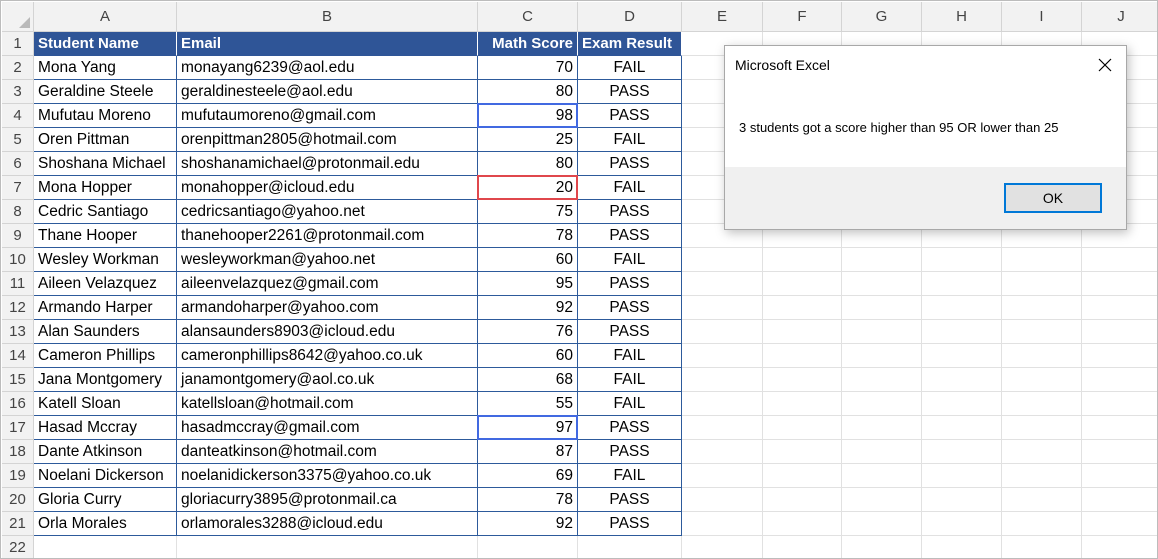 This screenshot has height=559, width=1158. I want to click on row-header-7: 7, so click(18, 188).